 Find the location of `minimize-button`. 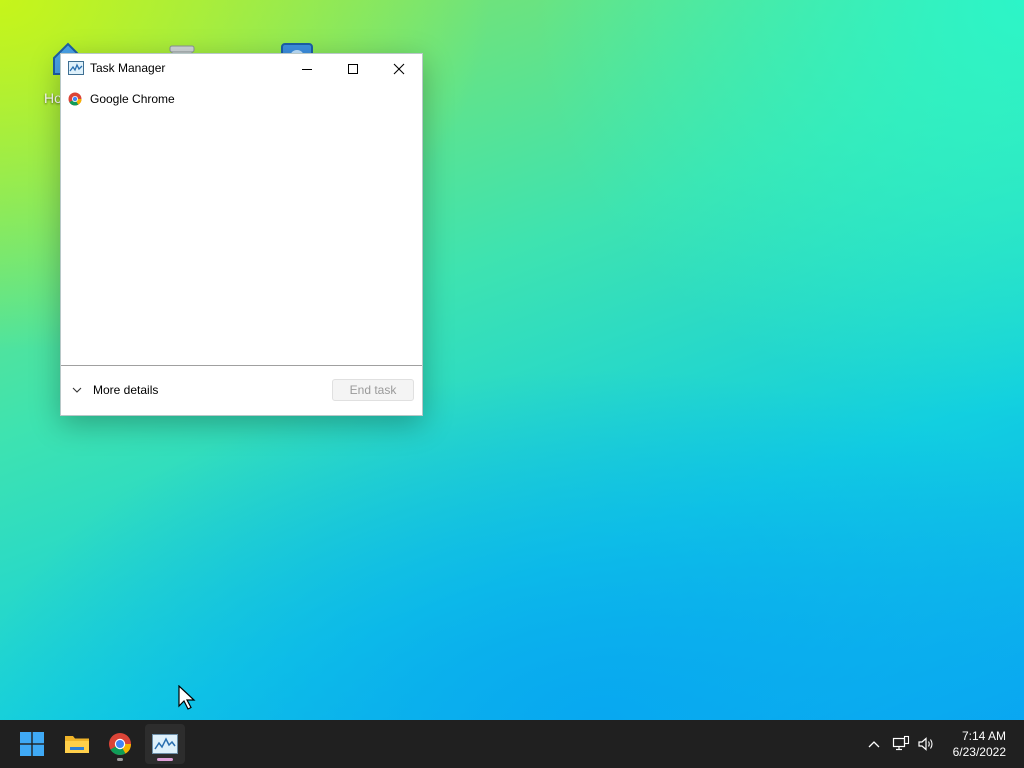

minimize-button is located at coordinates (307, 69).